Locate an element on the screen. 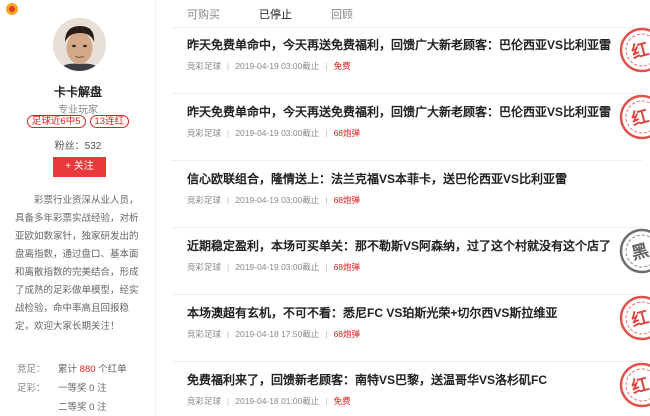 Image resolution: width=650 pixels, height=416 pixels. fans-count: 粉丝：532 is located at coordinates (78, 144).